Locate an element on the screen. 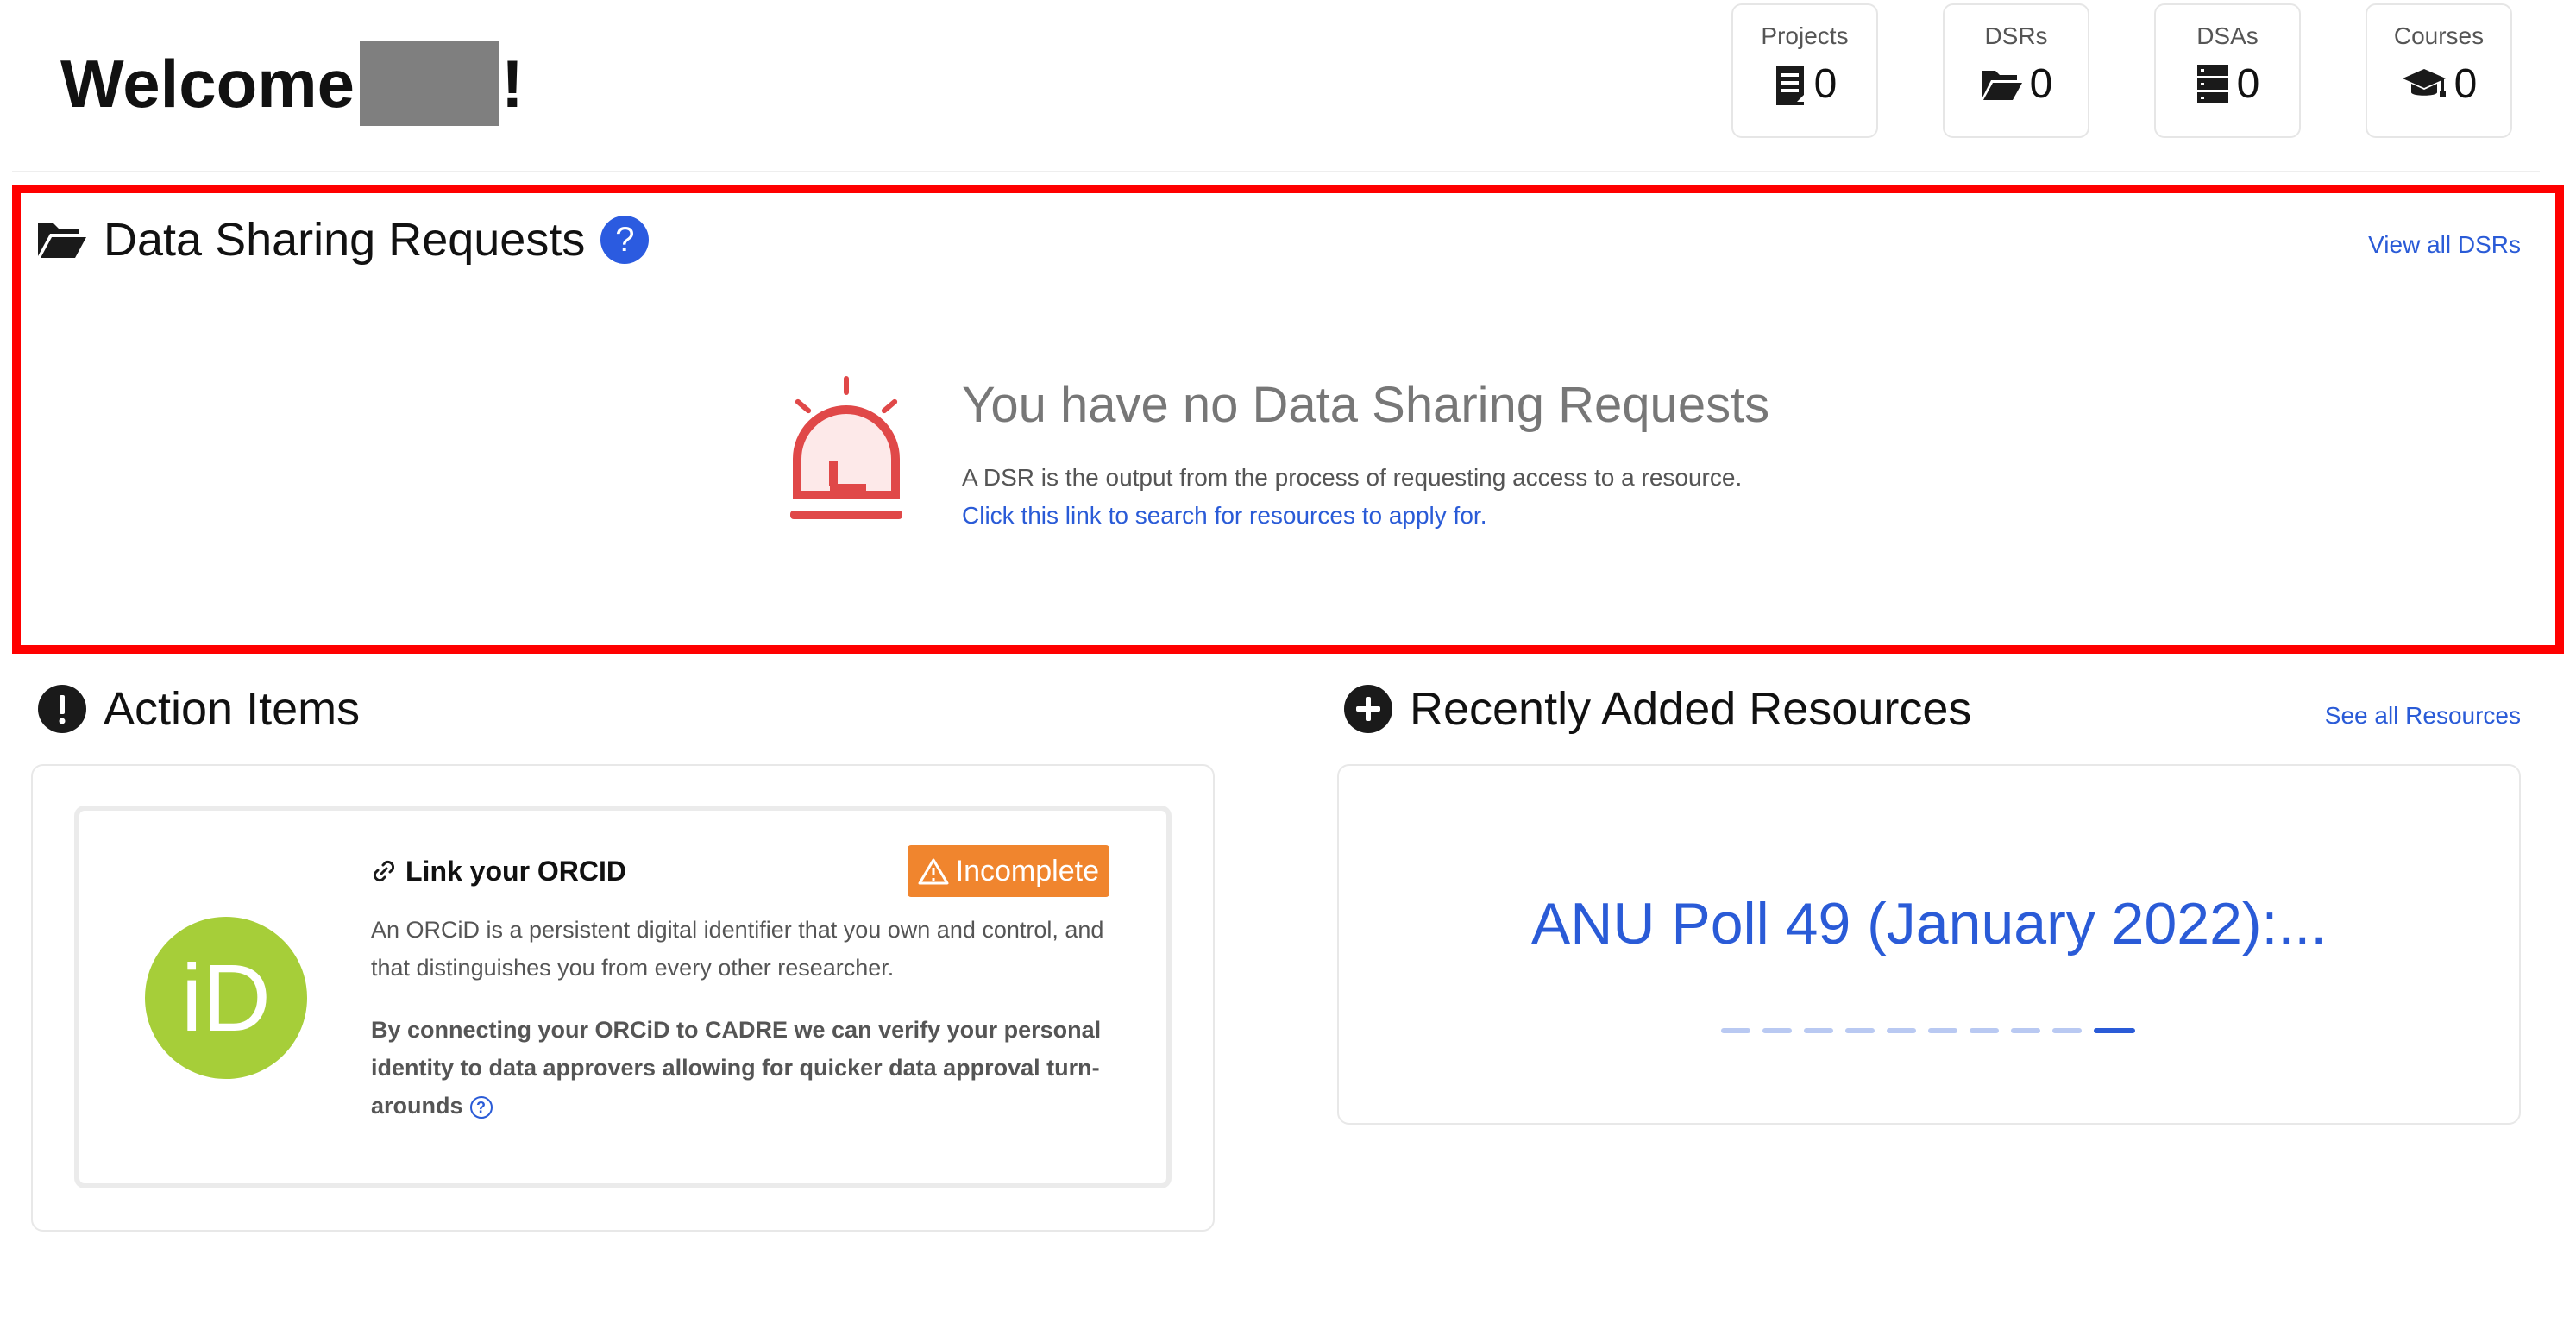 This screenshot has width=2576, height=1342. stat-projects: Projects 0 is located at coordinates (1805, 70).